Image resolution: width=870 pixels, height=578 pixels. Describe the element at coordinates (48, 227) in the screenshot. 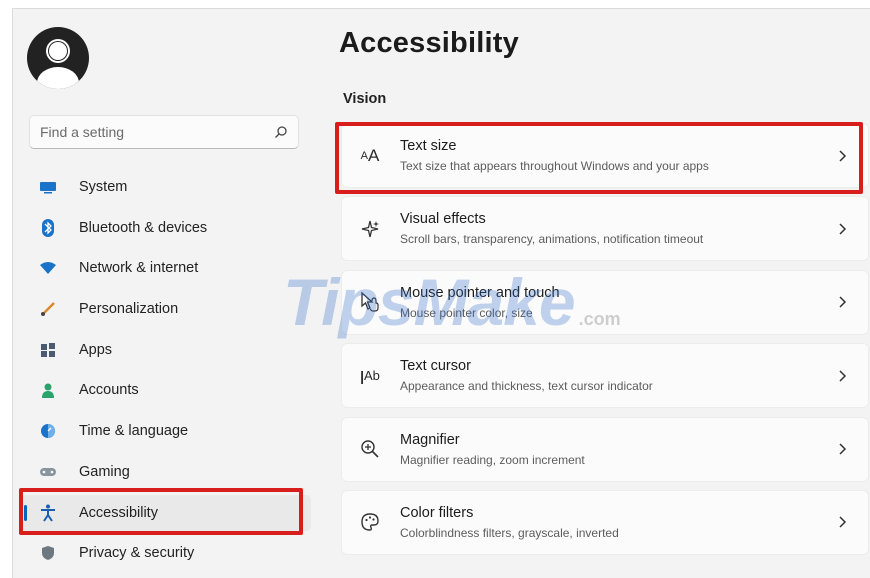

I see `bluetooth-icon` at that location.